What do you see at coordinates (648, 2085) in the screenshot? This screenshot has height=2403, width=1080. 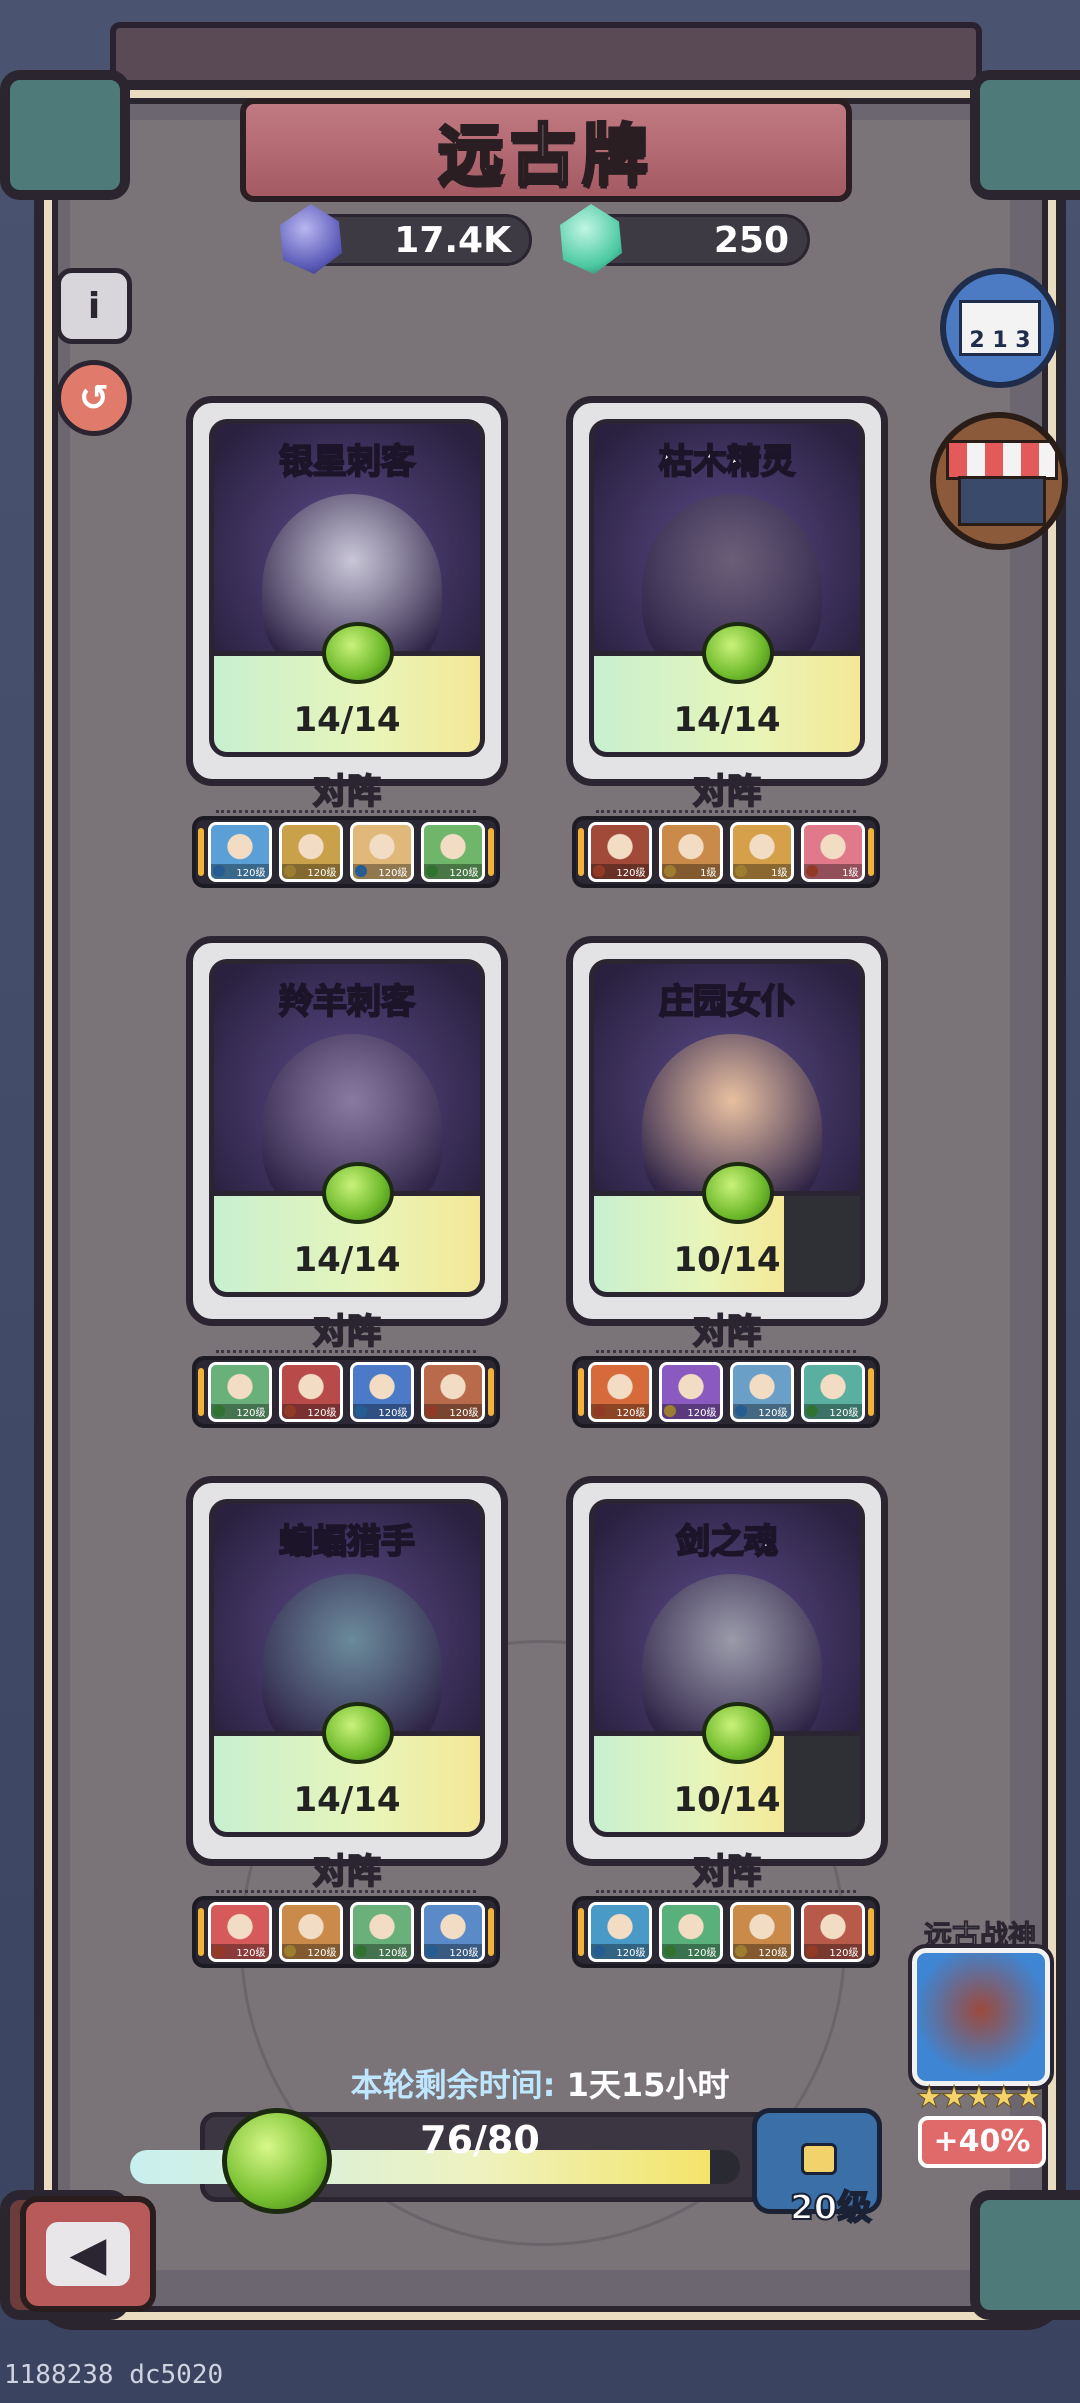 I see `timer-value: 1天15小时` at bounding box center [648, 2085].